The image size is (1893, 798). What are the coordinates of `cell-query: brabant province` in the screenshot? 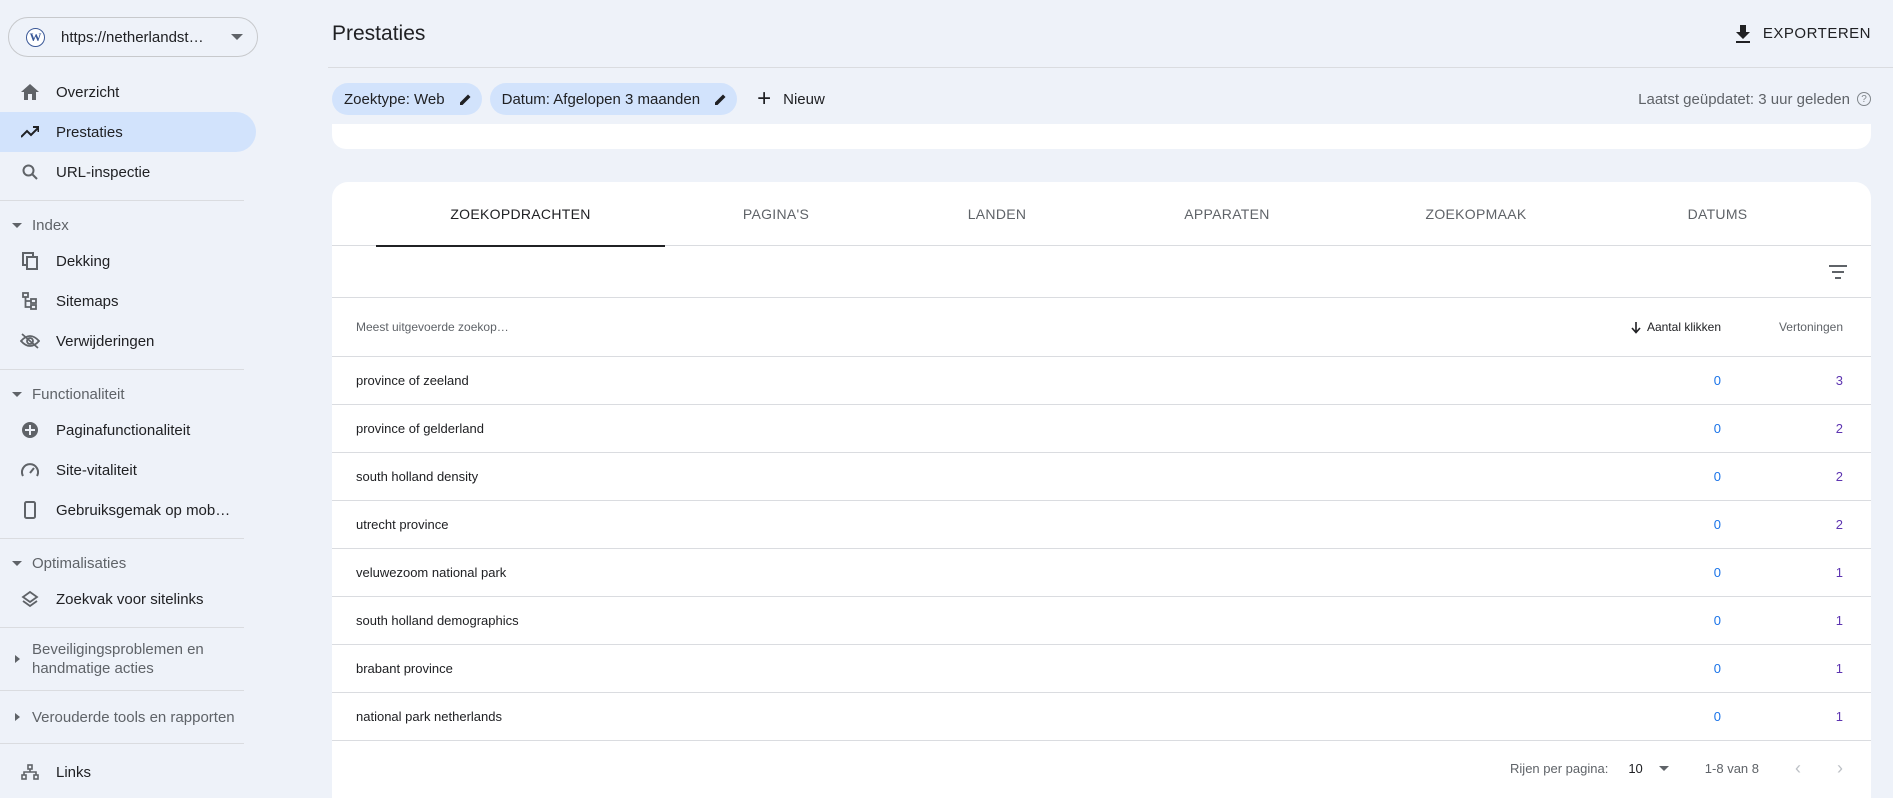 It's located at (800, 668).